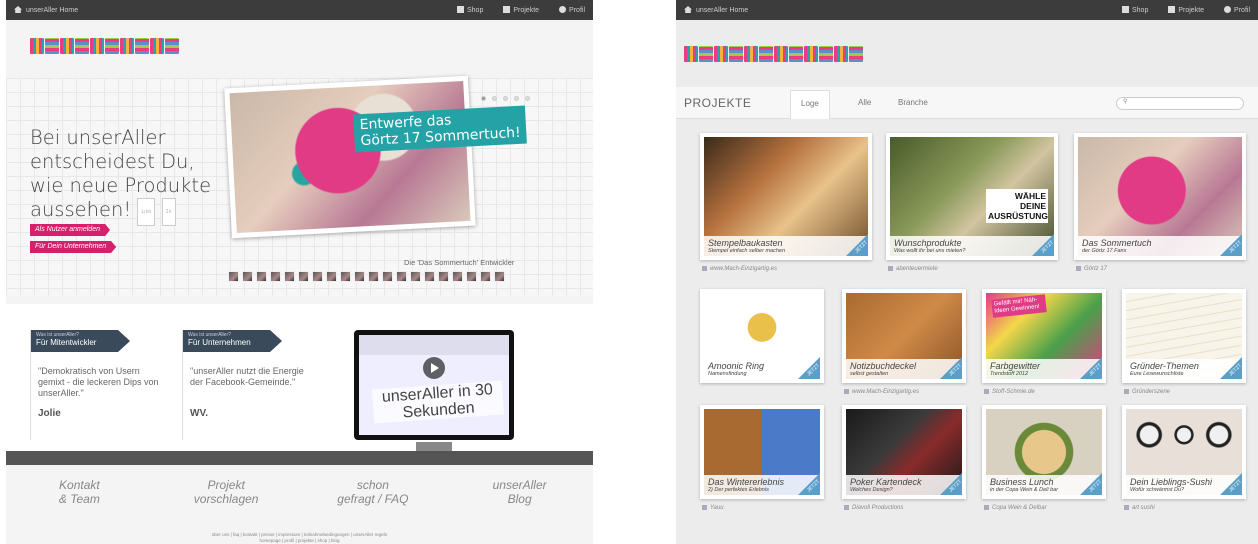 The width and height of the screenshot is (1258, 544). I want to click on search-input: ⚲, so click(1180, 103).